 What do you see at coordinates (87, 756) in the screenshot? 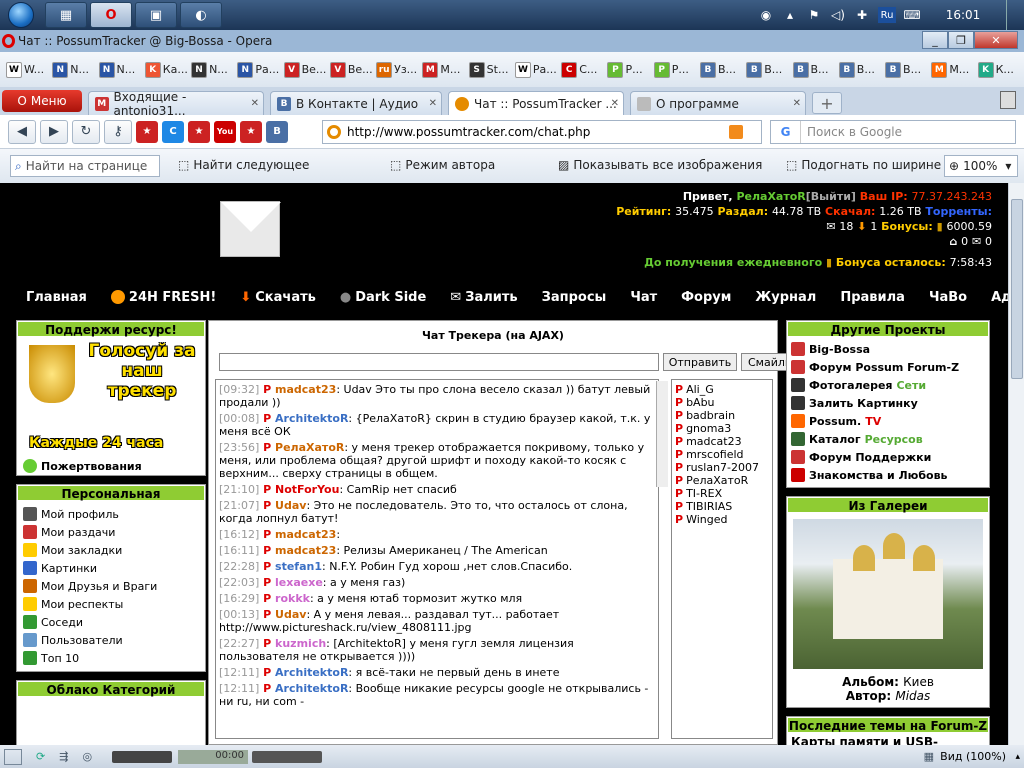
I see `speed-icon: ◎` at bounding box center [87, 756].